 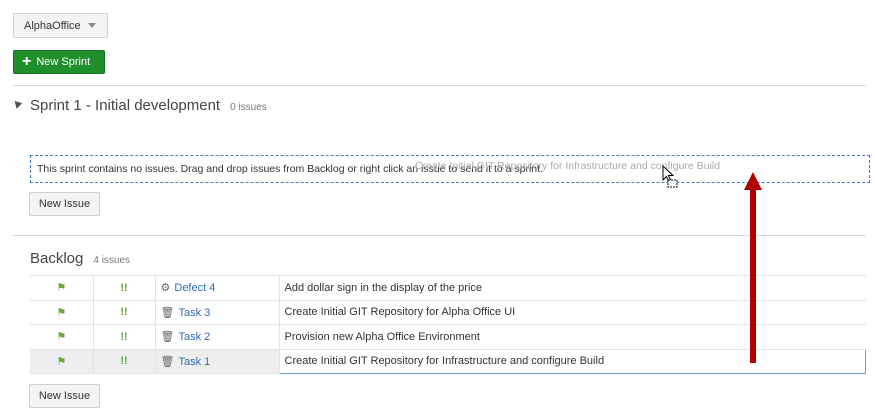 I want to click on sprint-new-issue-label: New Issue, so click(x=64, y=204).